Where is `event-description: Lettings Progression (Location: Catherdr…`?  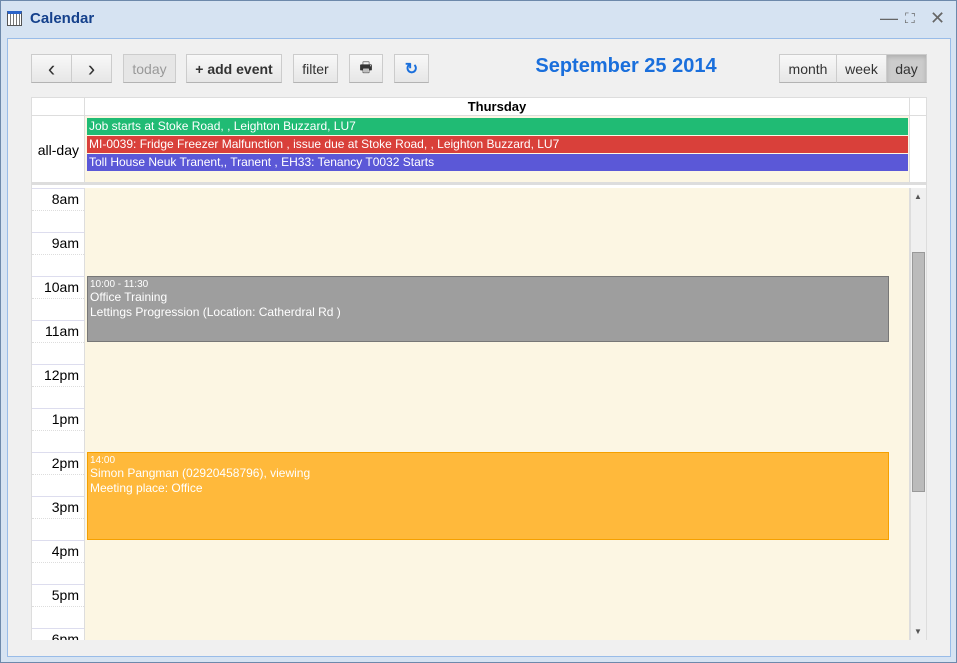 event-description: Lettings Progression (Location: Catherdr… is located at coordinates (215, 312).